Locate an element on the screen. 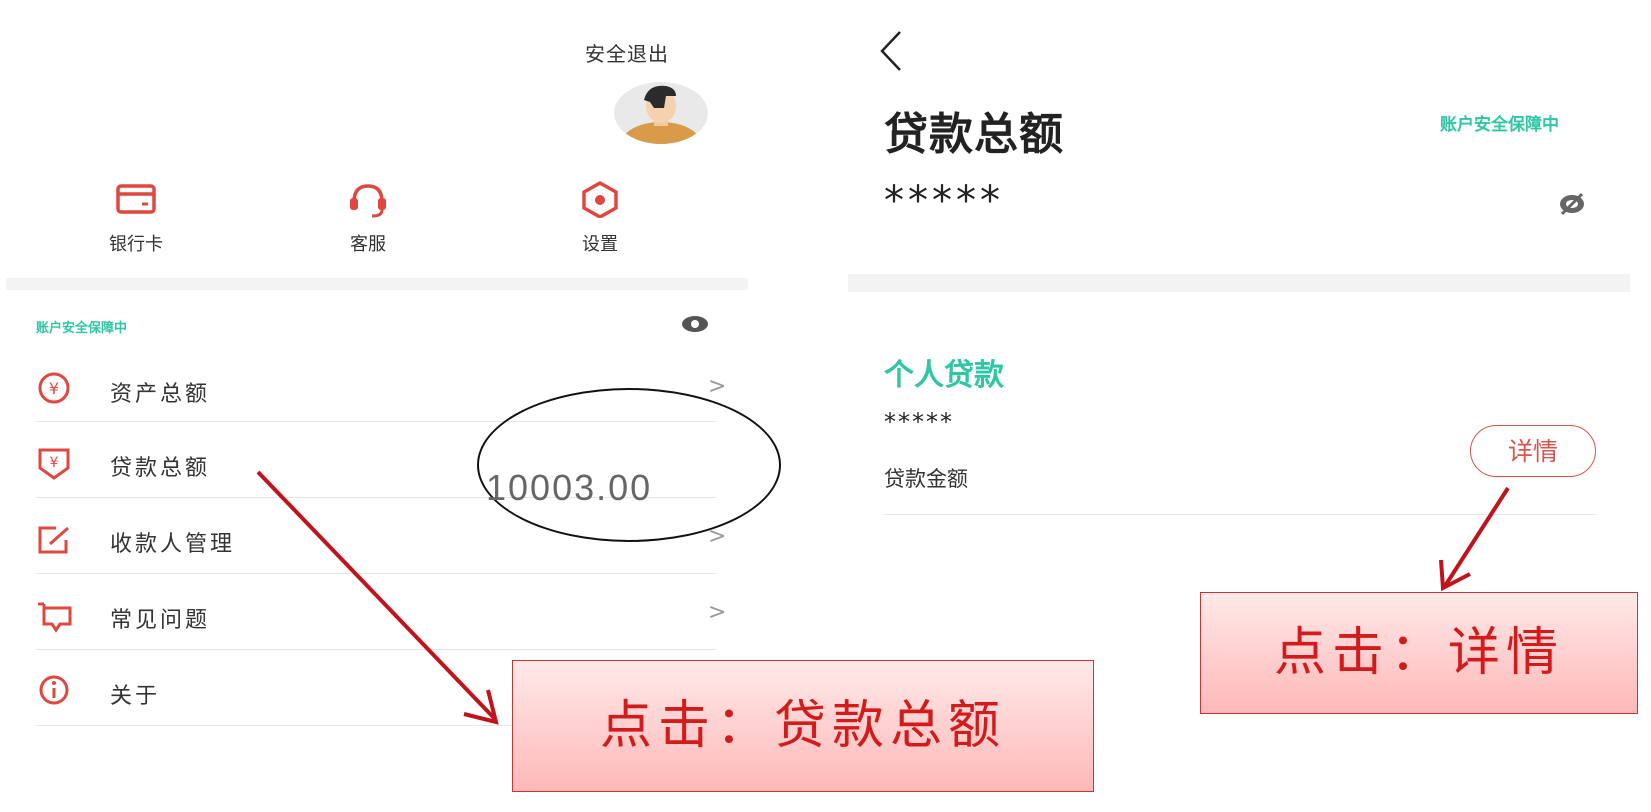 The width and height of the screenshot is (1651, 812). callout-click-detail: 点击：详情 is located at coordinates (1419, 653).